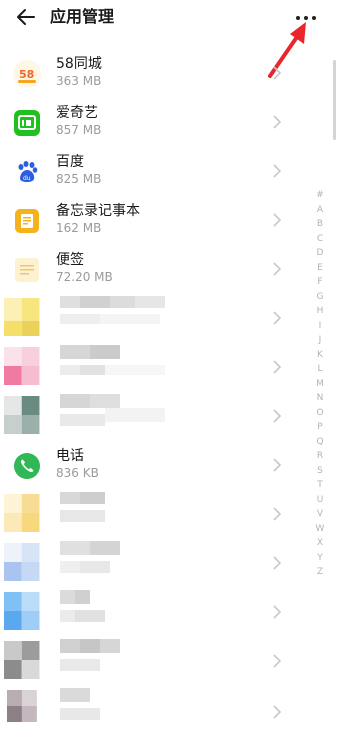 This screenshot has width=338, height=735. What do you see at coordinates (320, 311) in the screenshot?
I see `index-letter: H` at bounding box center [320, 311].